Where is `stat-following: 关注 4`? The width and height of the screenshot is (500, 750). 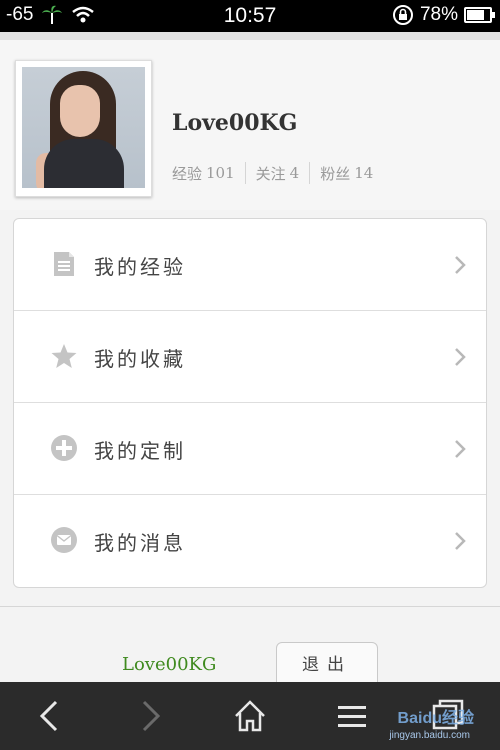
stat-following: 关注 4 is located at coordinates (278, 173).